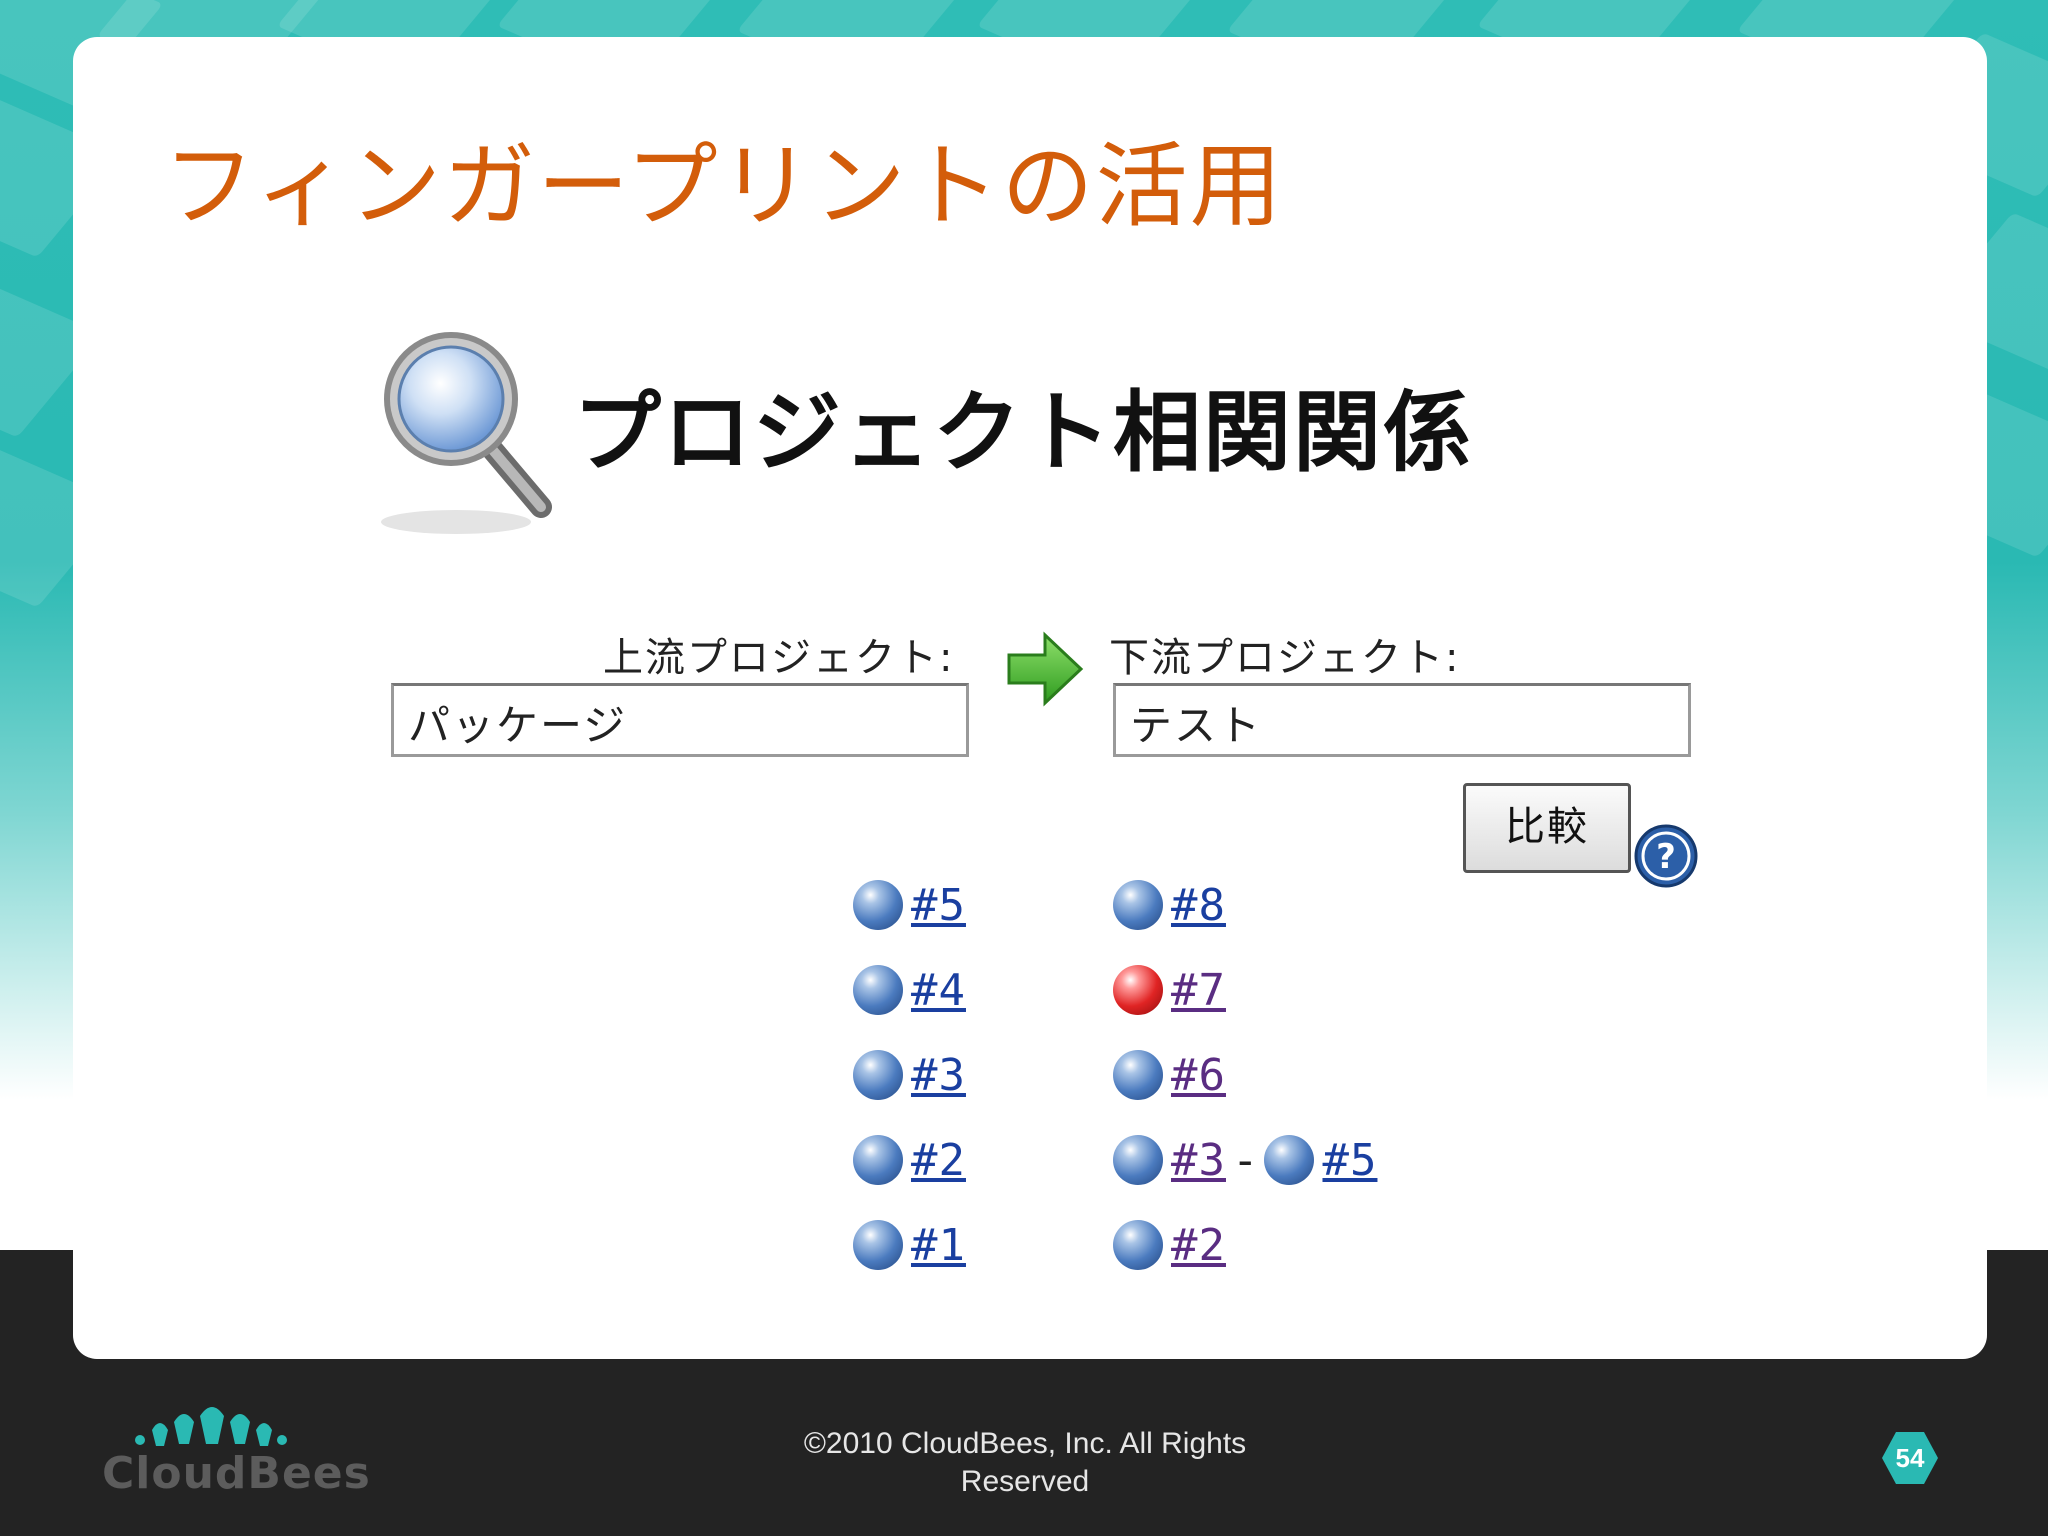  Describe the element at coordinates (938, 905) in the screenshot. I see `upstream-build-link: #5` at that location.